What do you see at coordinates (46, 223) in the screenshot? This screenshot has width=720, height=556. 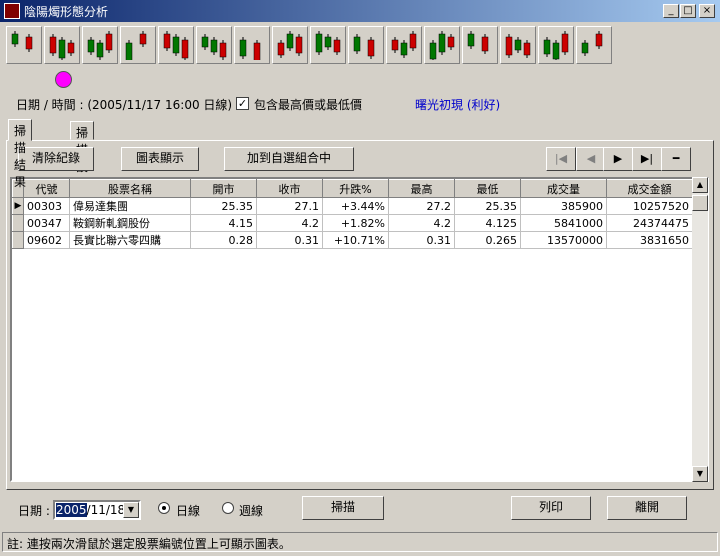 I see `cell-code: 00347` at bounding box center [46, 223].